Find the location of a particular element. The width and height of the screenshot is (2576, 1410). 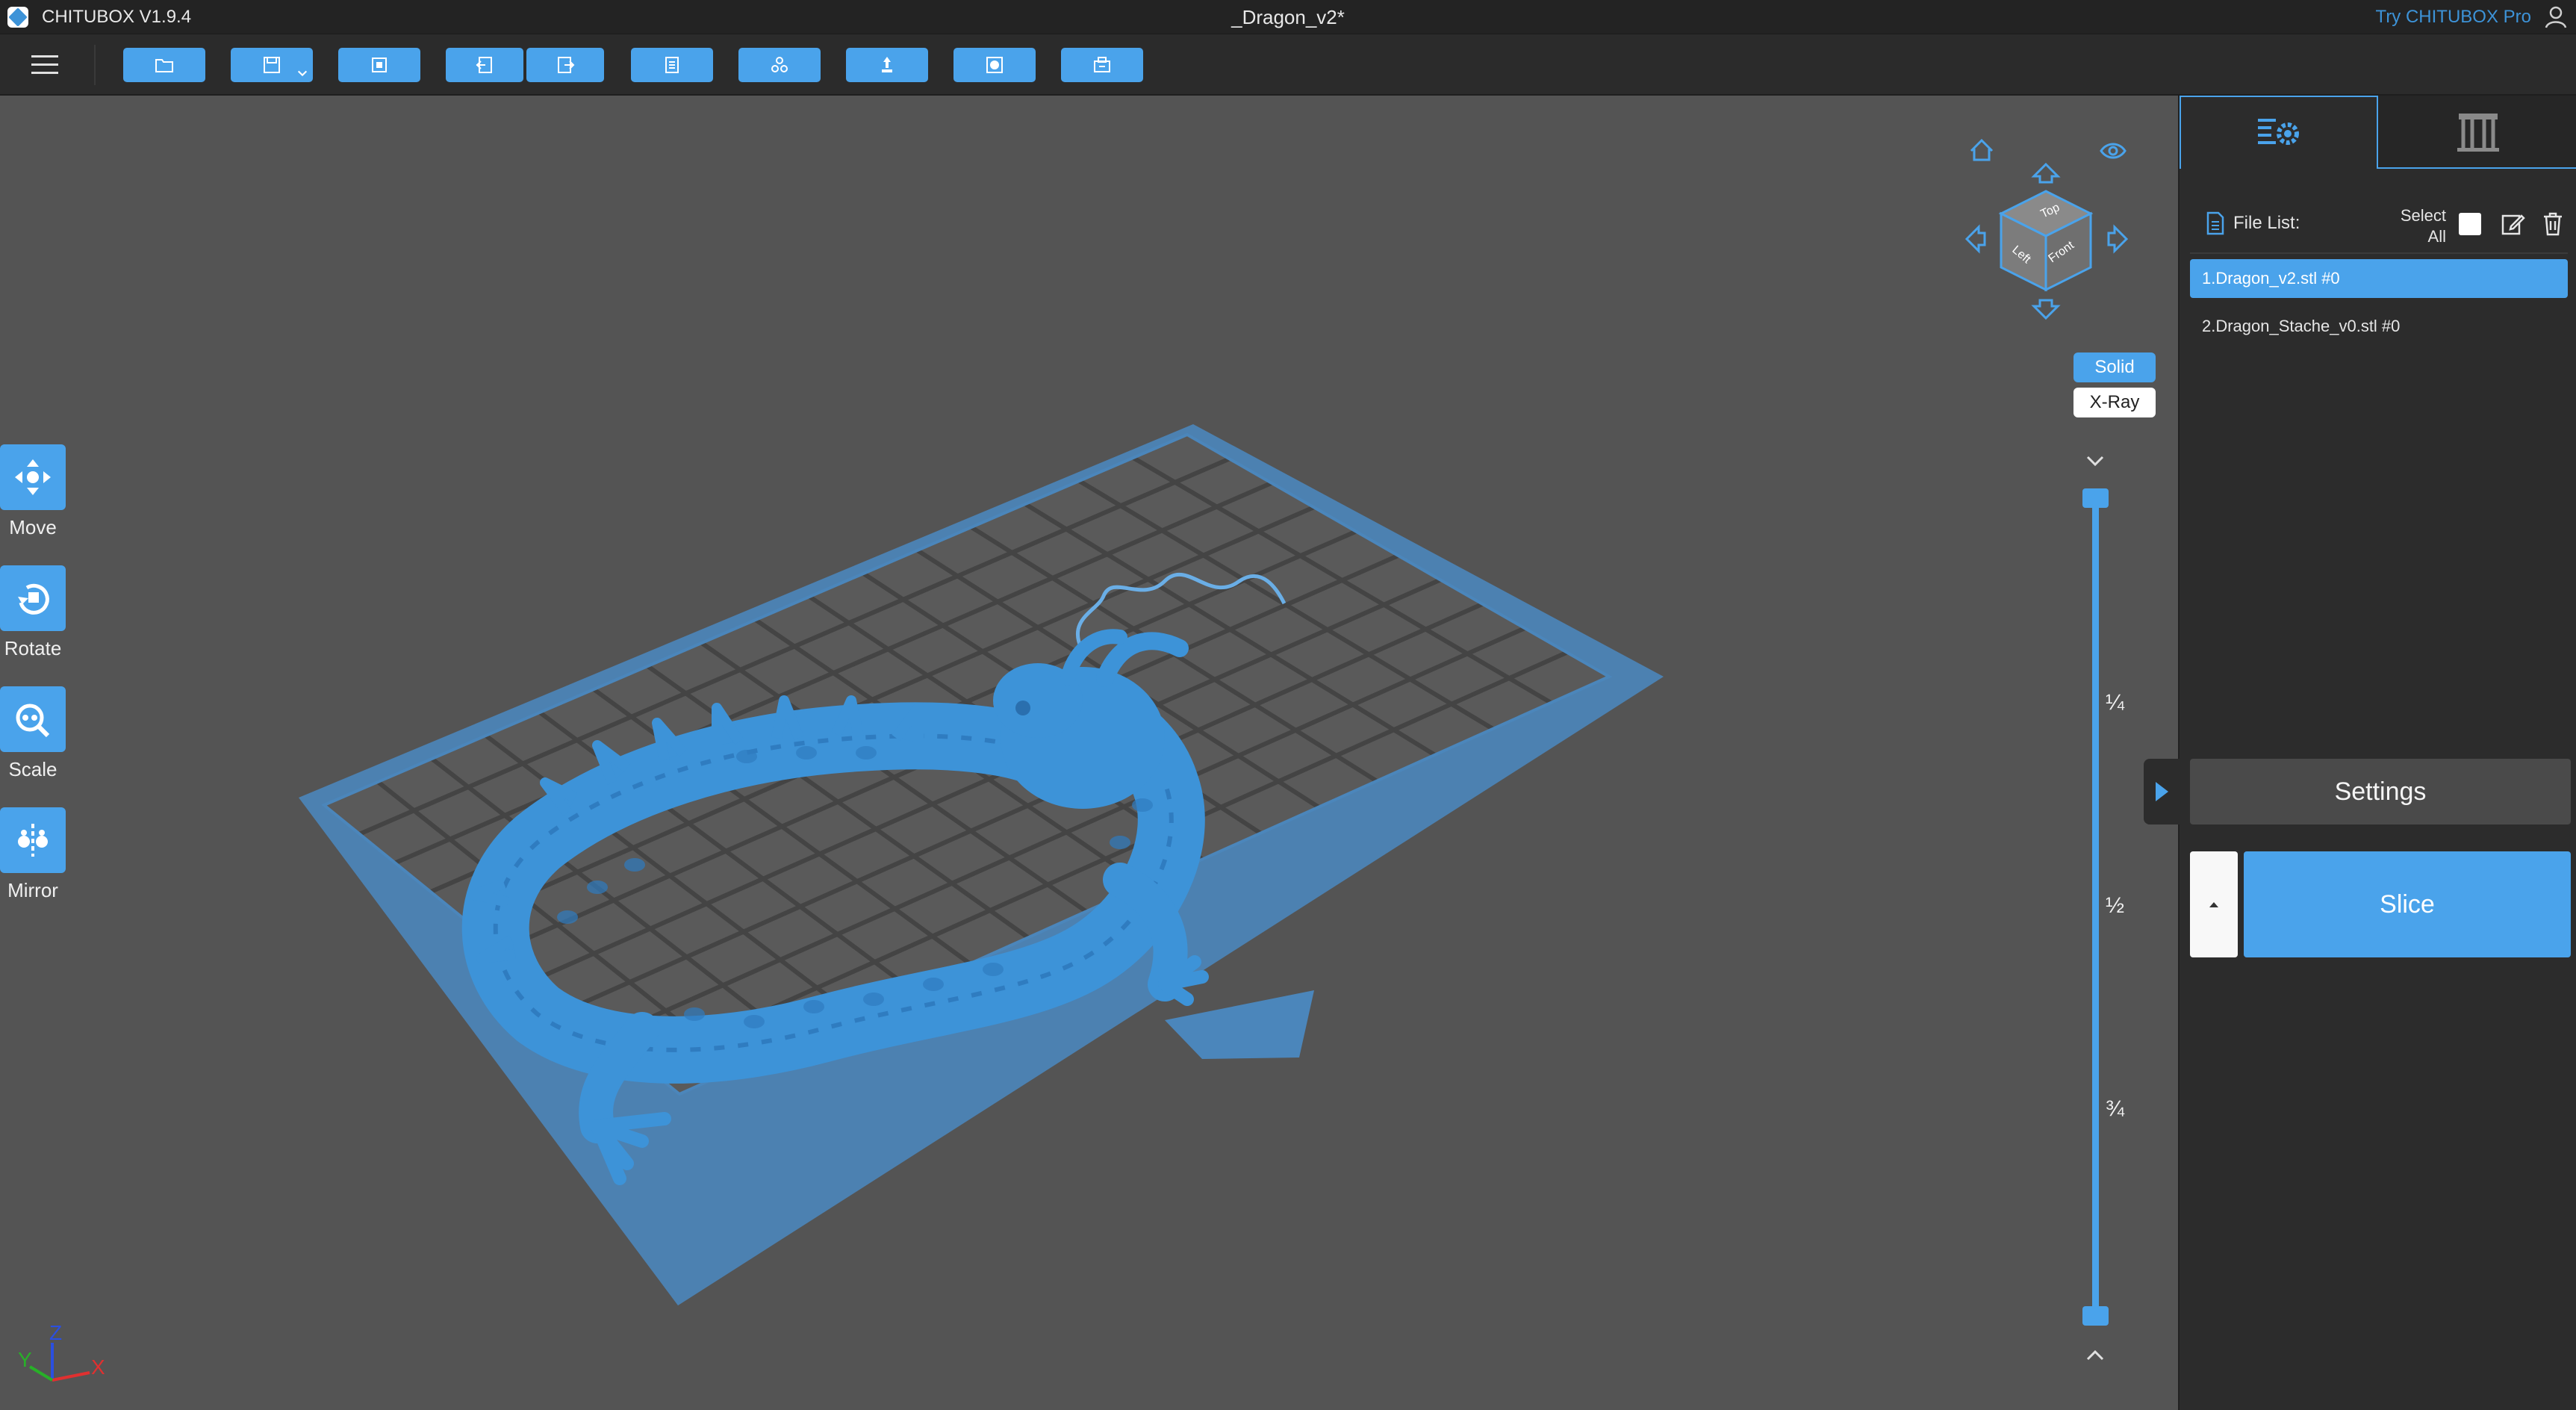

trash-icon is located at coordinates (2553, 223).